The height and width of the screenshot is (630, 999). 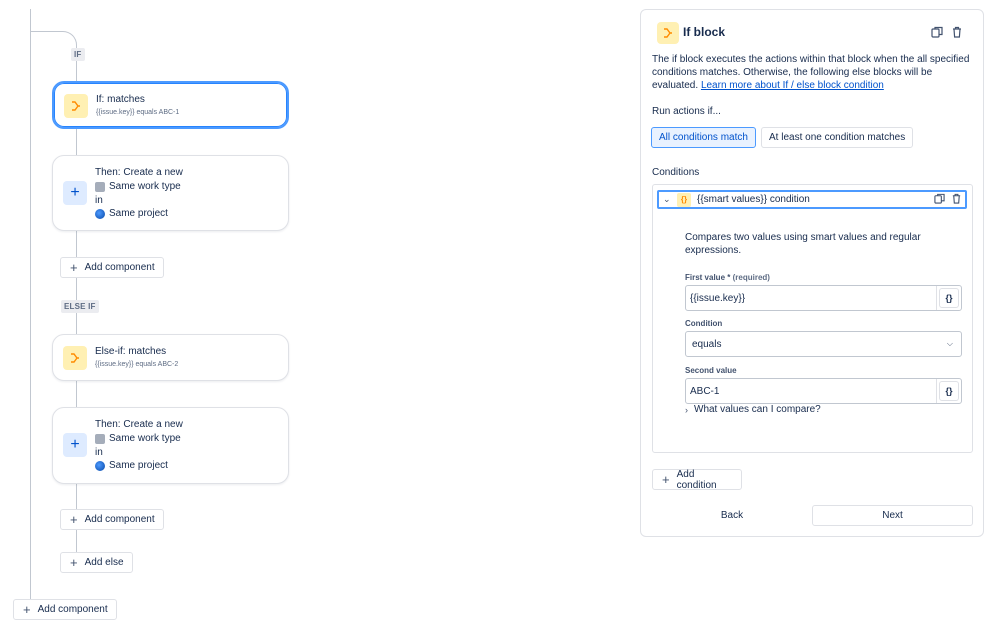 What do you see at coordinates (705, 391) in the screenshot?
I see `second-value-text: ABC-1` at bounding box center [705, 391].